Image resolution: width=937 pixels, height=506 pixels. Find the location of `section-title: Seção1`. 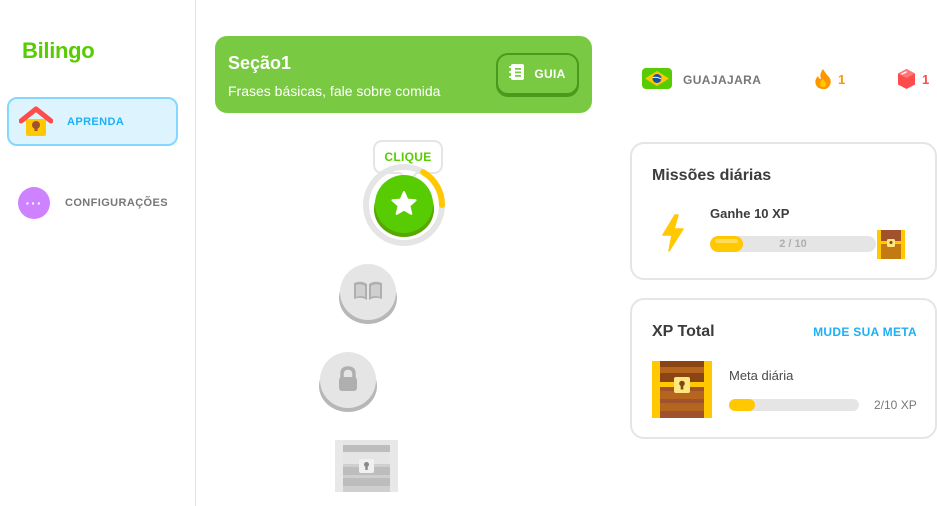

section-title: Seção1 is located at coordinates (260, 63).